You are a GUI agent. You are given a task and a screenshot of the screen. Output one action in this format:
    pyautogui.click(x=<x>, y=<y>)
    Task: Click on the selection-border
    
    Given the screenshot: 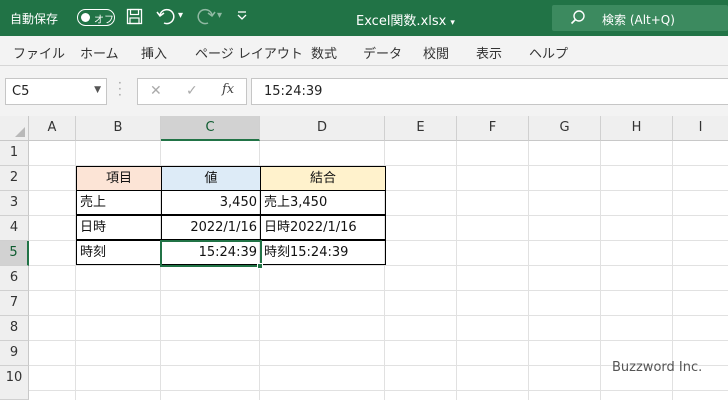 What is the action you would take?
    pyautogui.click(x=211, y=253)
    